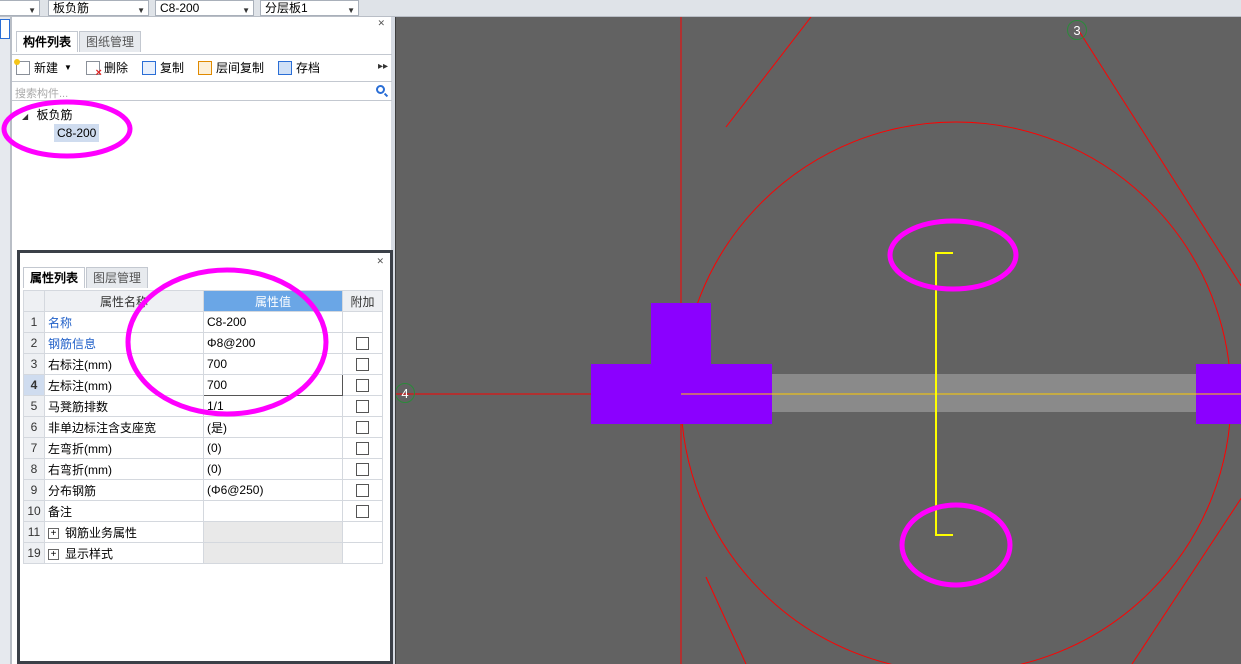 The width and height of the screenshot is (1241, 664). What do you see at coordinates (309, 8) in the screenshot?
I see `layer-combo: 分层板1 ▼` at bounding box center [309, 8].